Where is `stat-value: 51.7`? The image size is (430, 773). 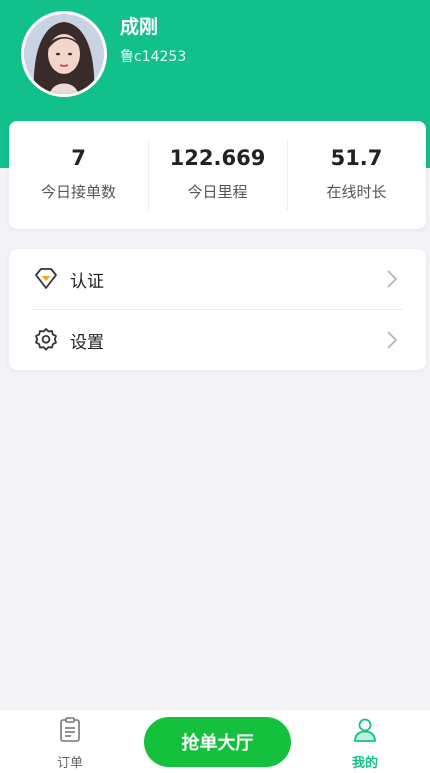
stat-value: 51.7 is located at coordinates (356, 158).